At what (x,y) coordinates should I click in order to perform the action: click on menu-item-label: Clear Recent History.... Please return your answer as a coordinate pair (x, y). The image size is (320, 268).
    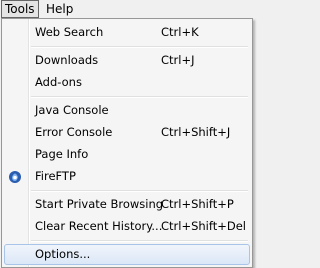
    Looking at the image, I should click on (99, 226).